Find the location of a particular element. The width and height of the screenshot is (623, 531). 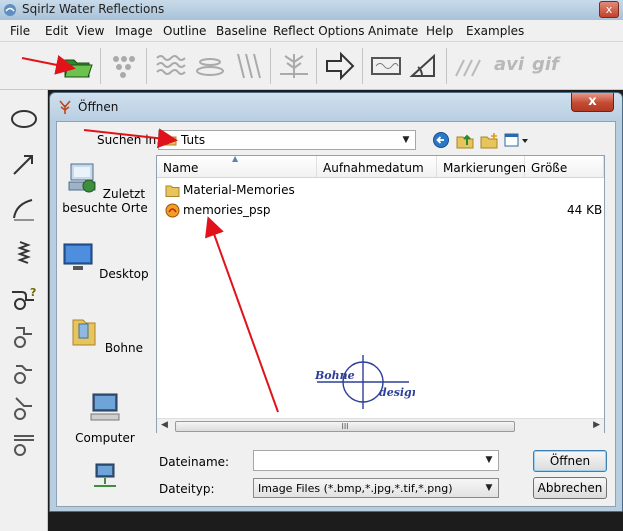

ripples-icon is located at coordinates (210, 66).